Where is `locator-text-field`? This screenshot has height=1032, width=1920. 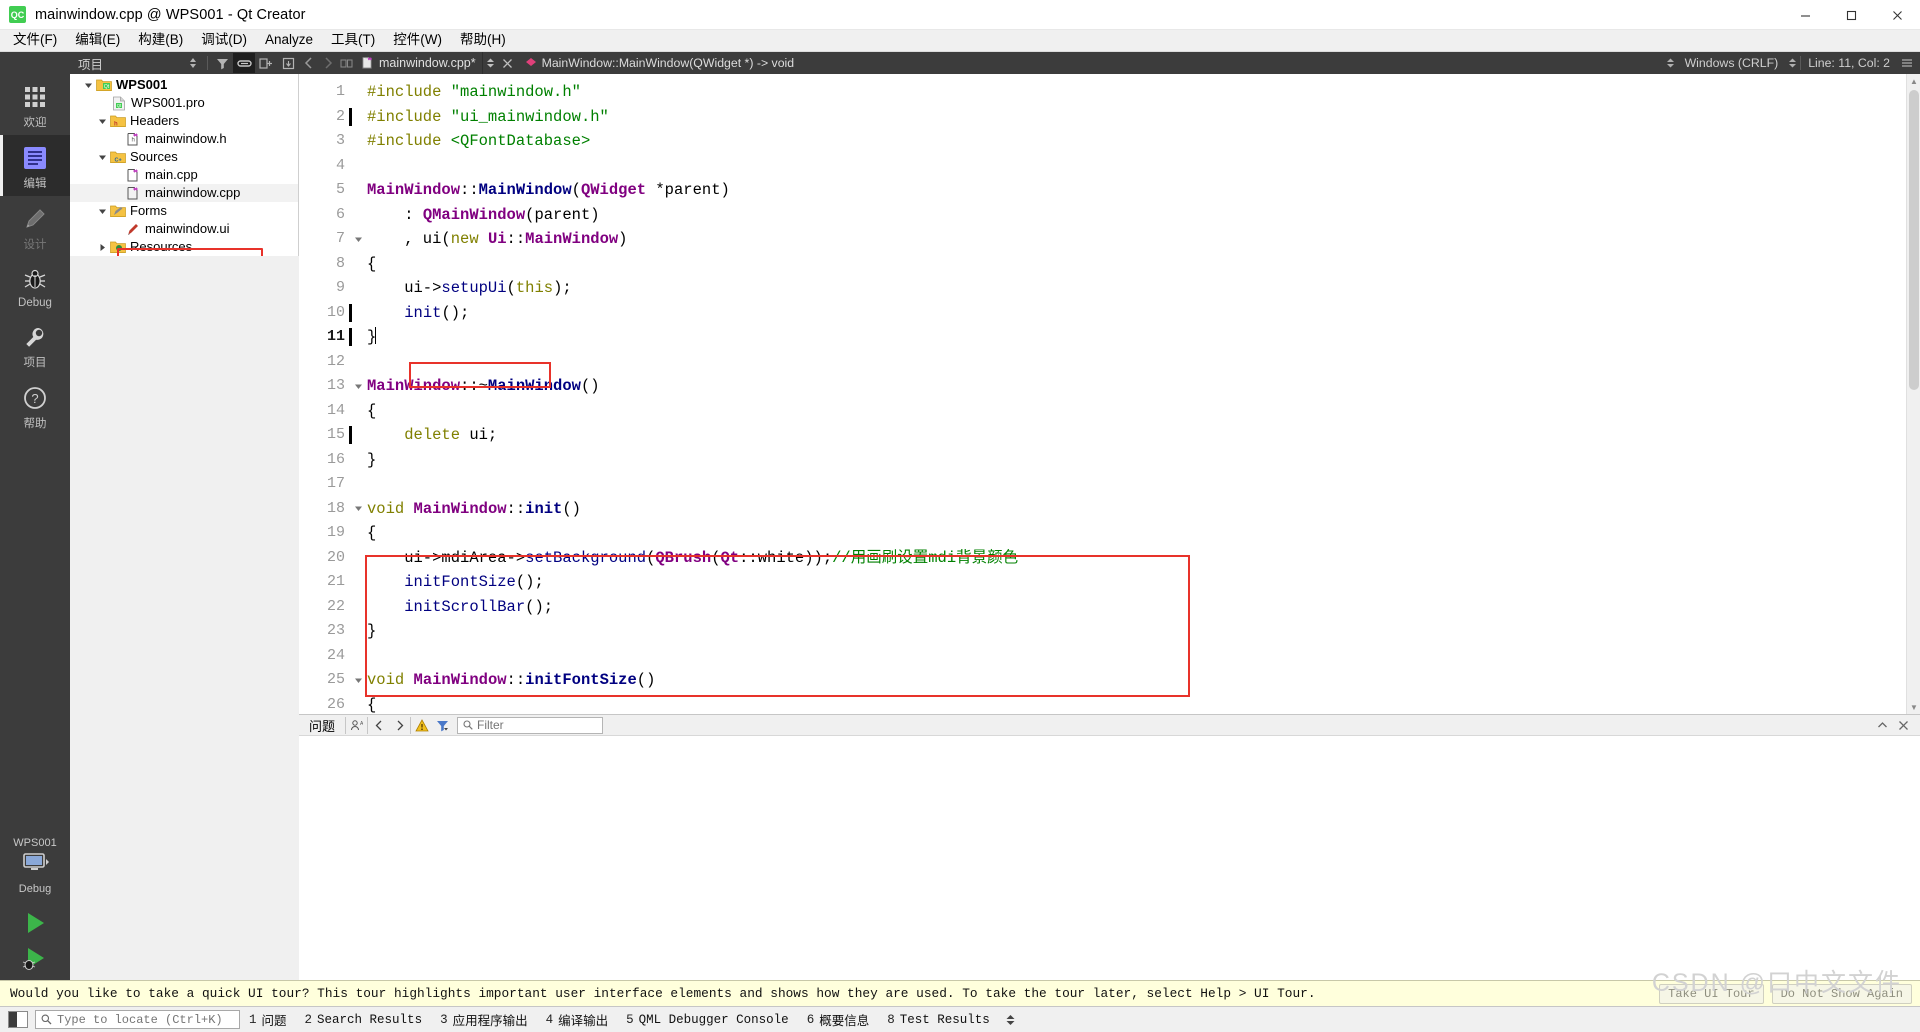 locator-text-field is located at coordinates (139, 1019).